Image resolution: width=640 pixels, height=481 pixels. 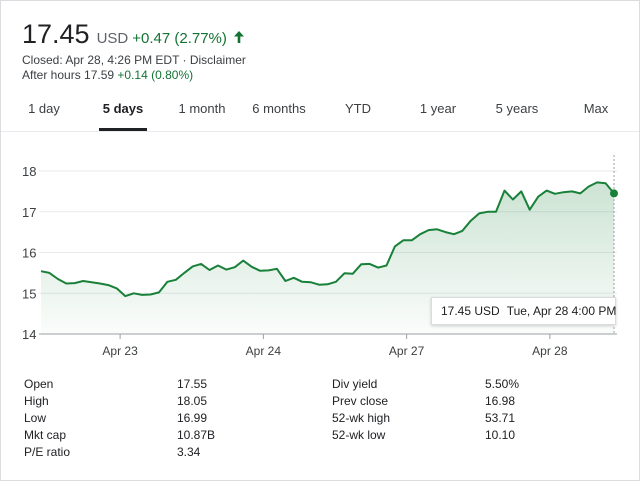 What do you see at coordinates (360, 401) in the screenshot?
I see `stat-label-prev-close: Prev close` at bounding box center [360, 401].